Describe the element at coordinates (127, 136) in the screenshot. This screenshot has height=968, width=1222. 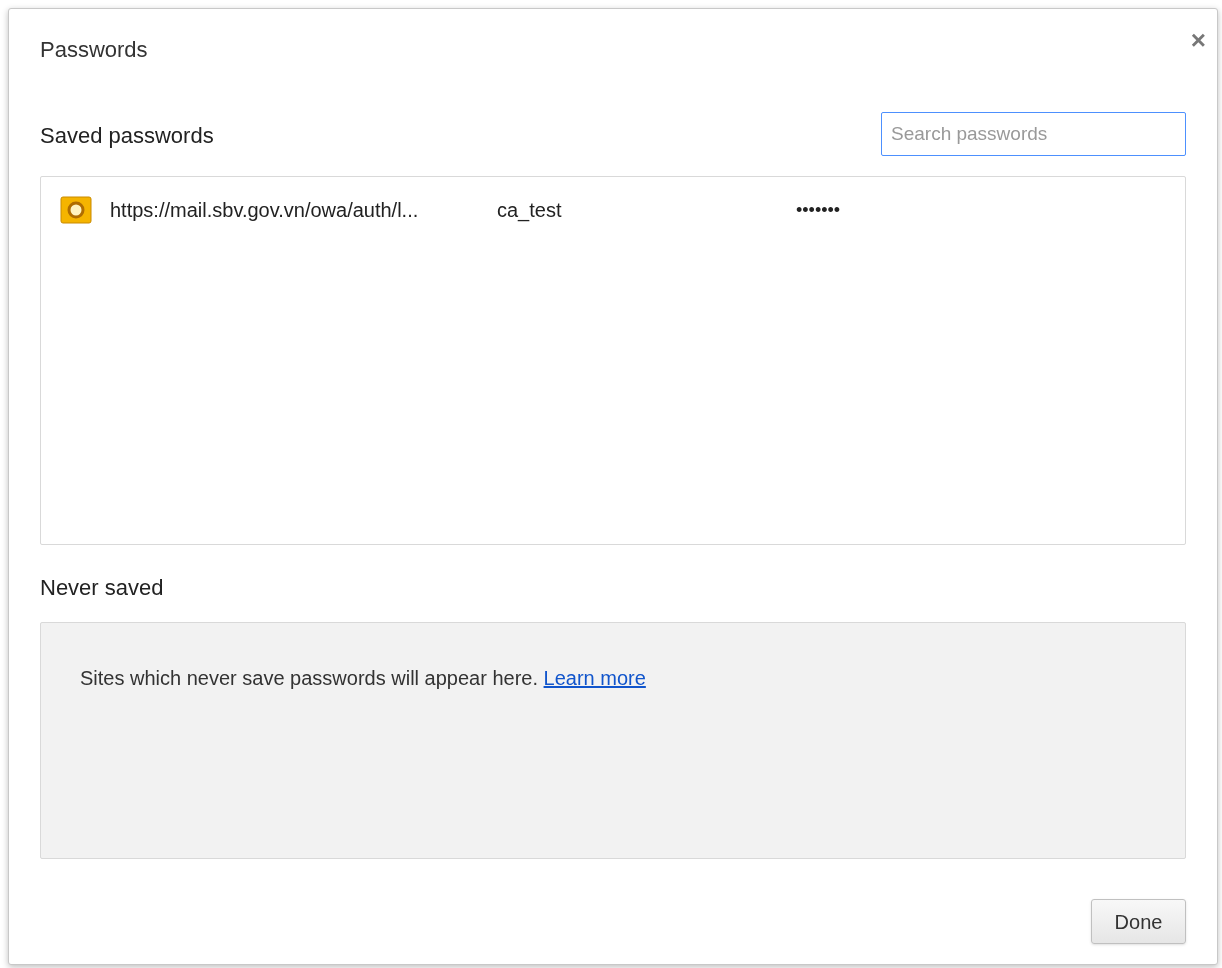
I see `section-heading: Saved passwords` at that location.